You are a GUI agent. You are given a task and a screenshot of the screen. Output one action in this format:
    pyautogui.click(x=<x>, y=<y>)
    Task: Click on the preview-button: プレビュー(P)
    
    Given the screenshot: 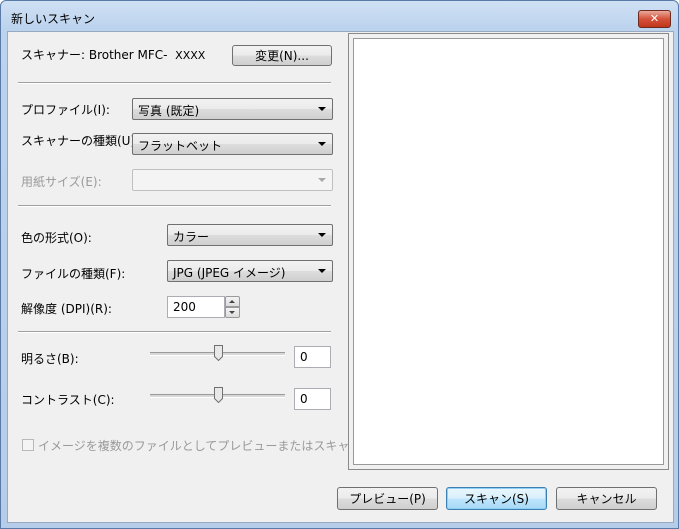 What is the action you would take?
    pyautogui.click(x=387, y=498)
    